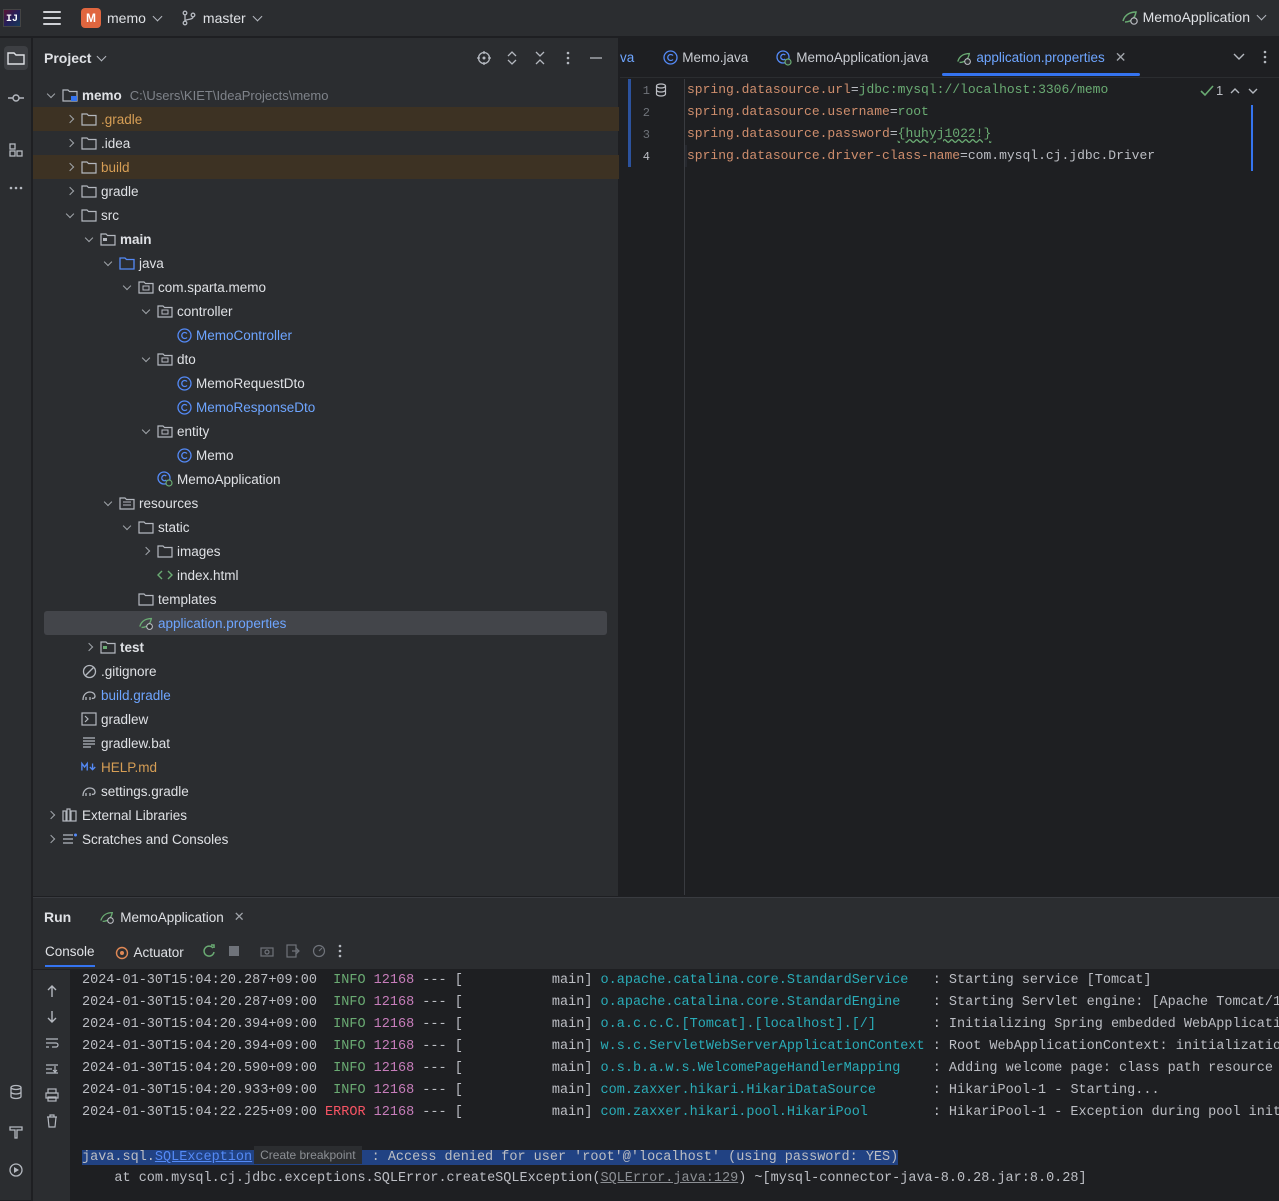 The height and width of the screenshot is (1201, 1279). Describe the element at coordinates (1265, 58) in the screenshot. I see `editor-options-icon` at that location.